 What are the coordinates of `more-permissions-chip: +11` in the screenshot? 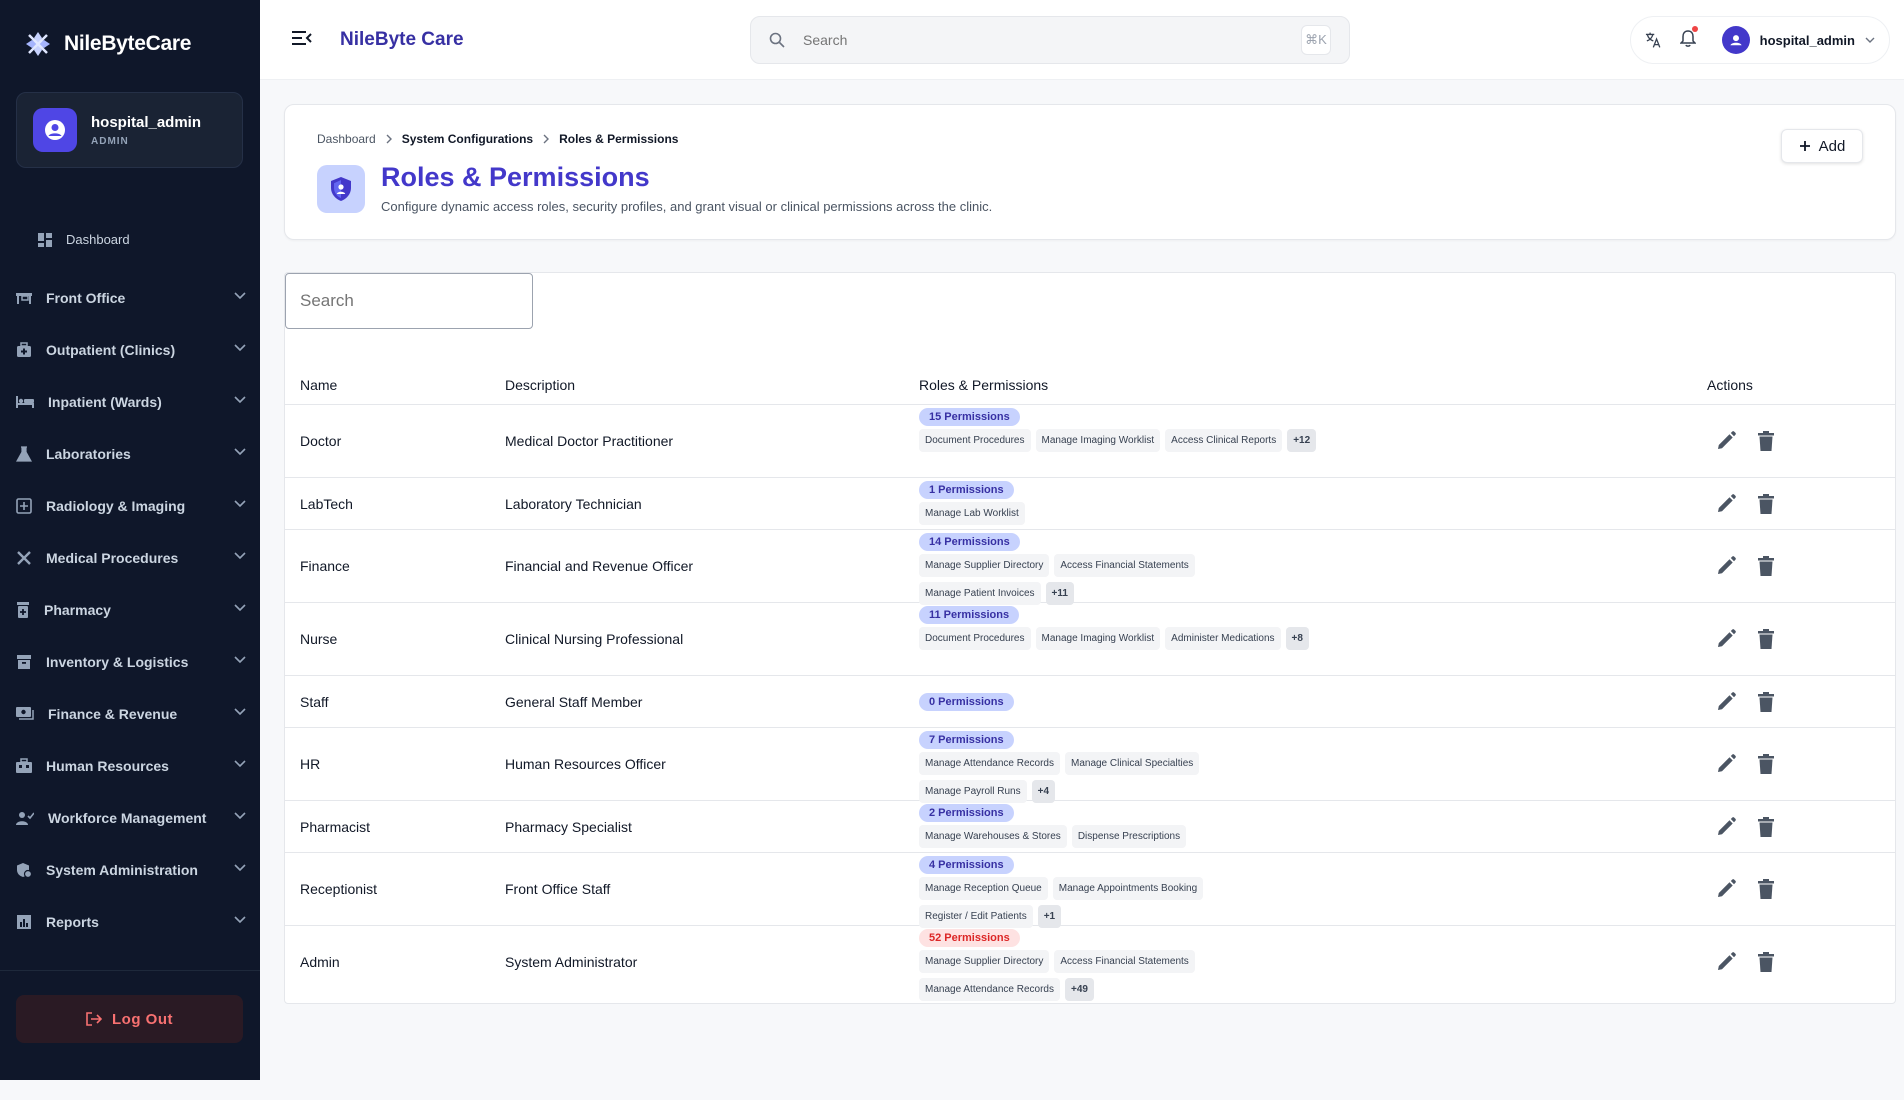 It's located at (1059, 593).